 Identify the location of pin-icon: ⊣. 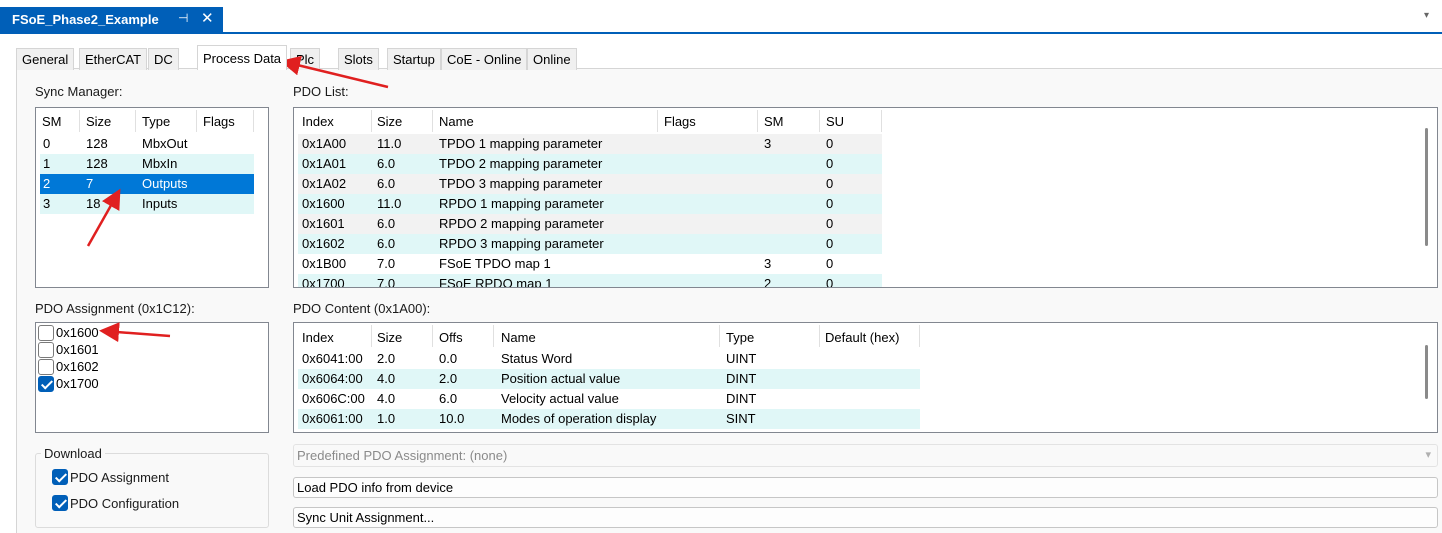
(183, 18).